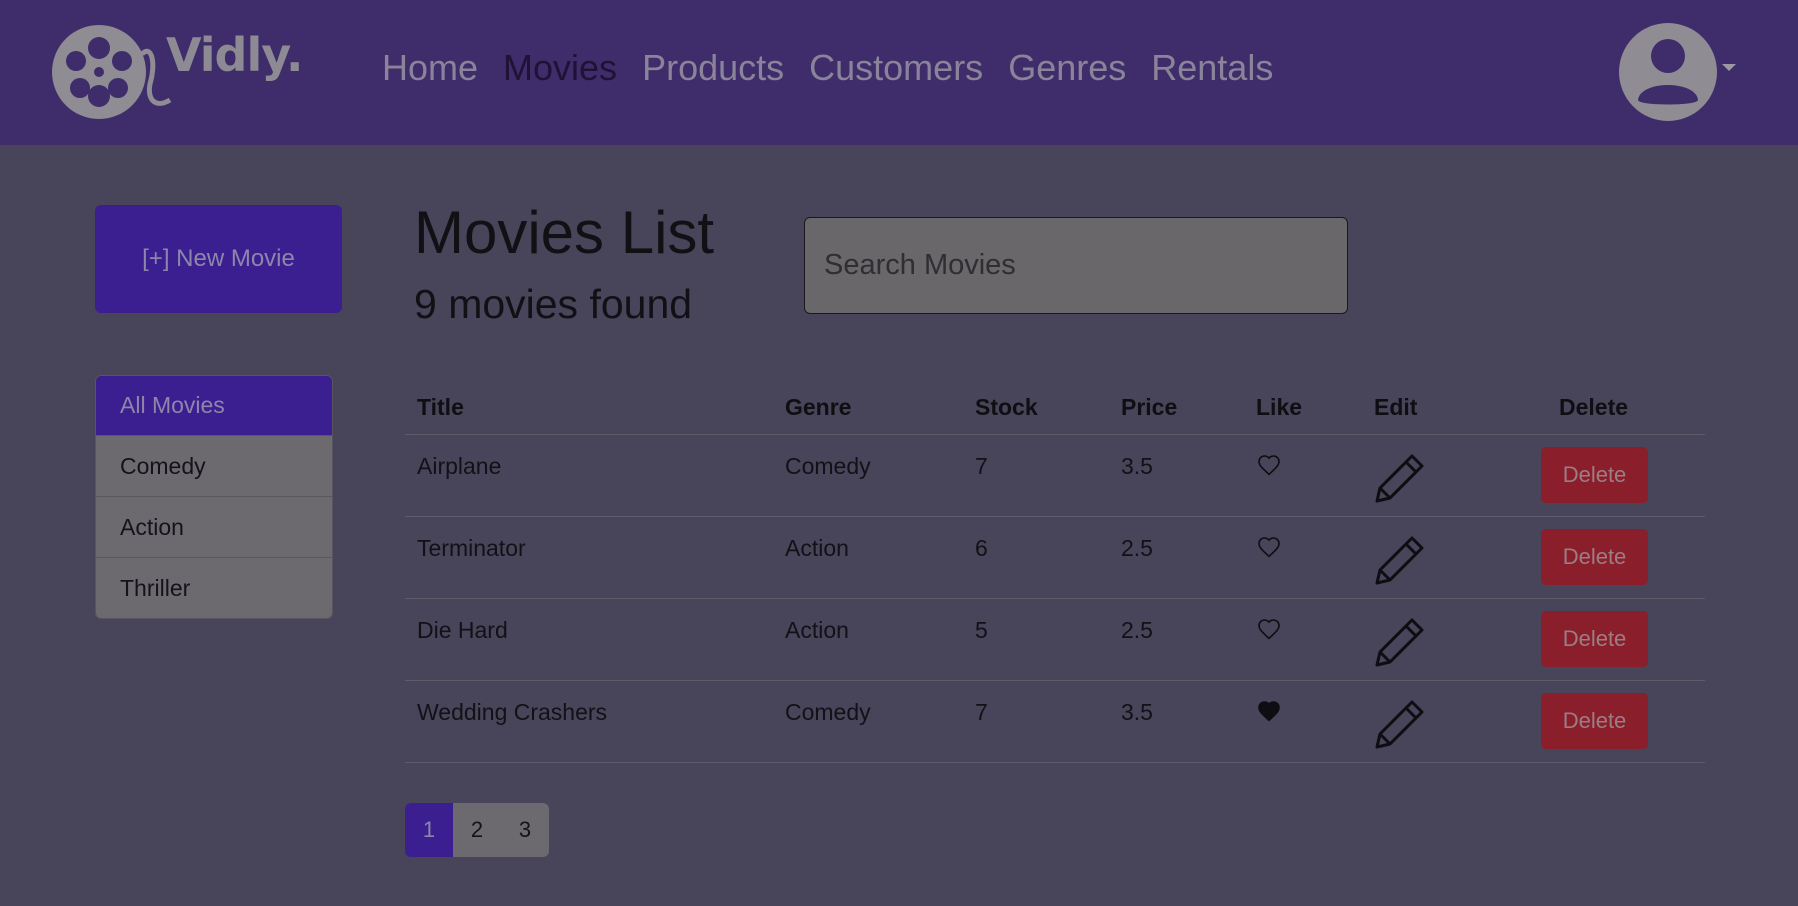 Image resolution: width=1798 pixels, height=906 pixels. I want to click on cell-title: Terminator, so click(471, 548).